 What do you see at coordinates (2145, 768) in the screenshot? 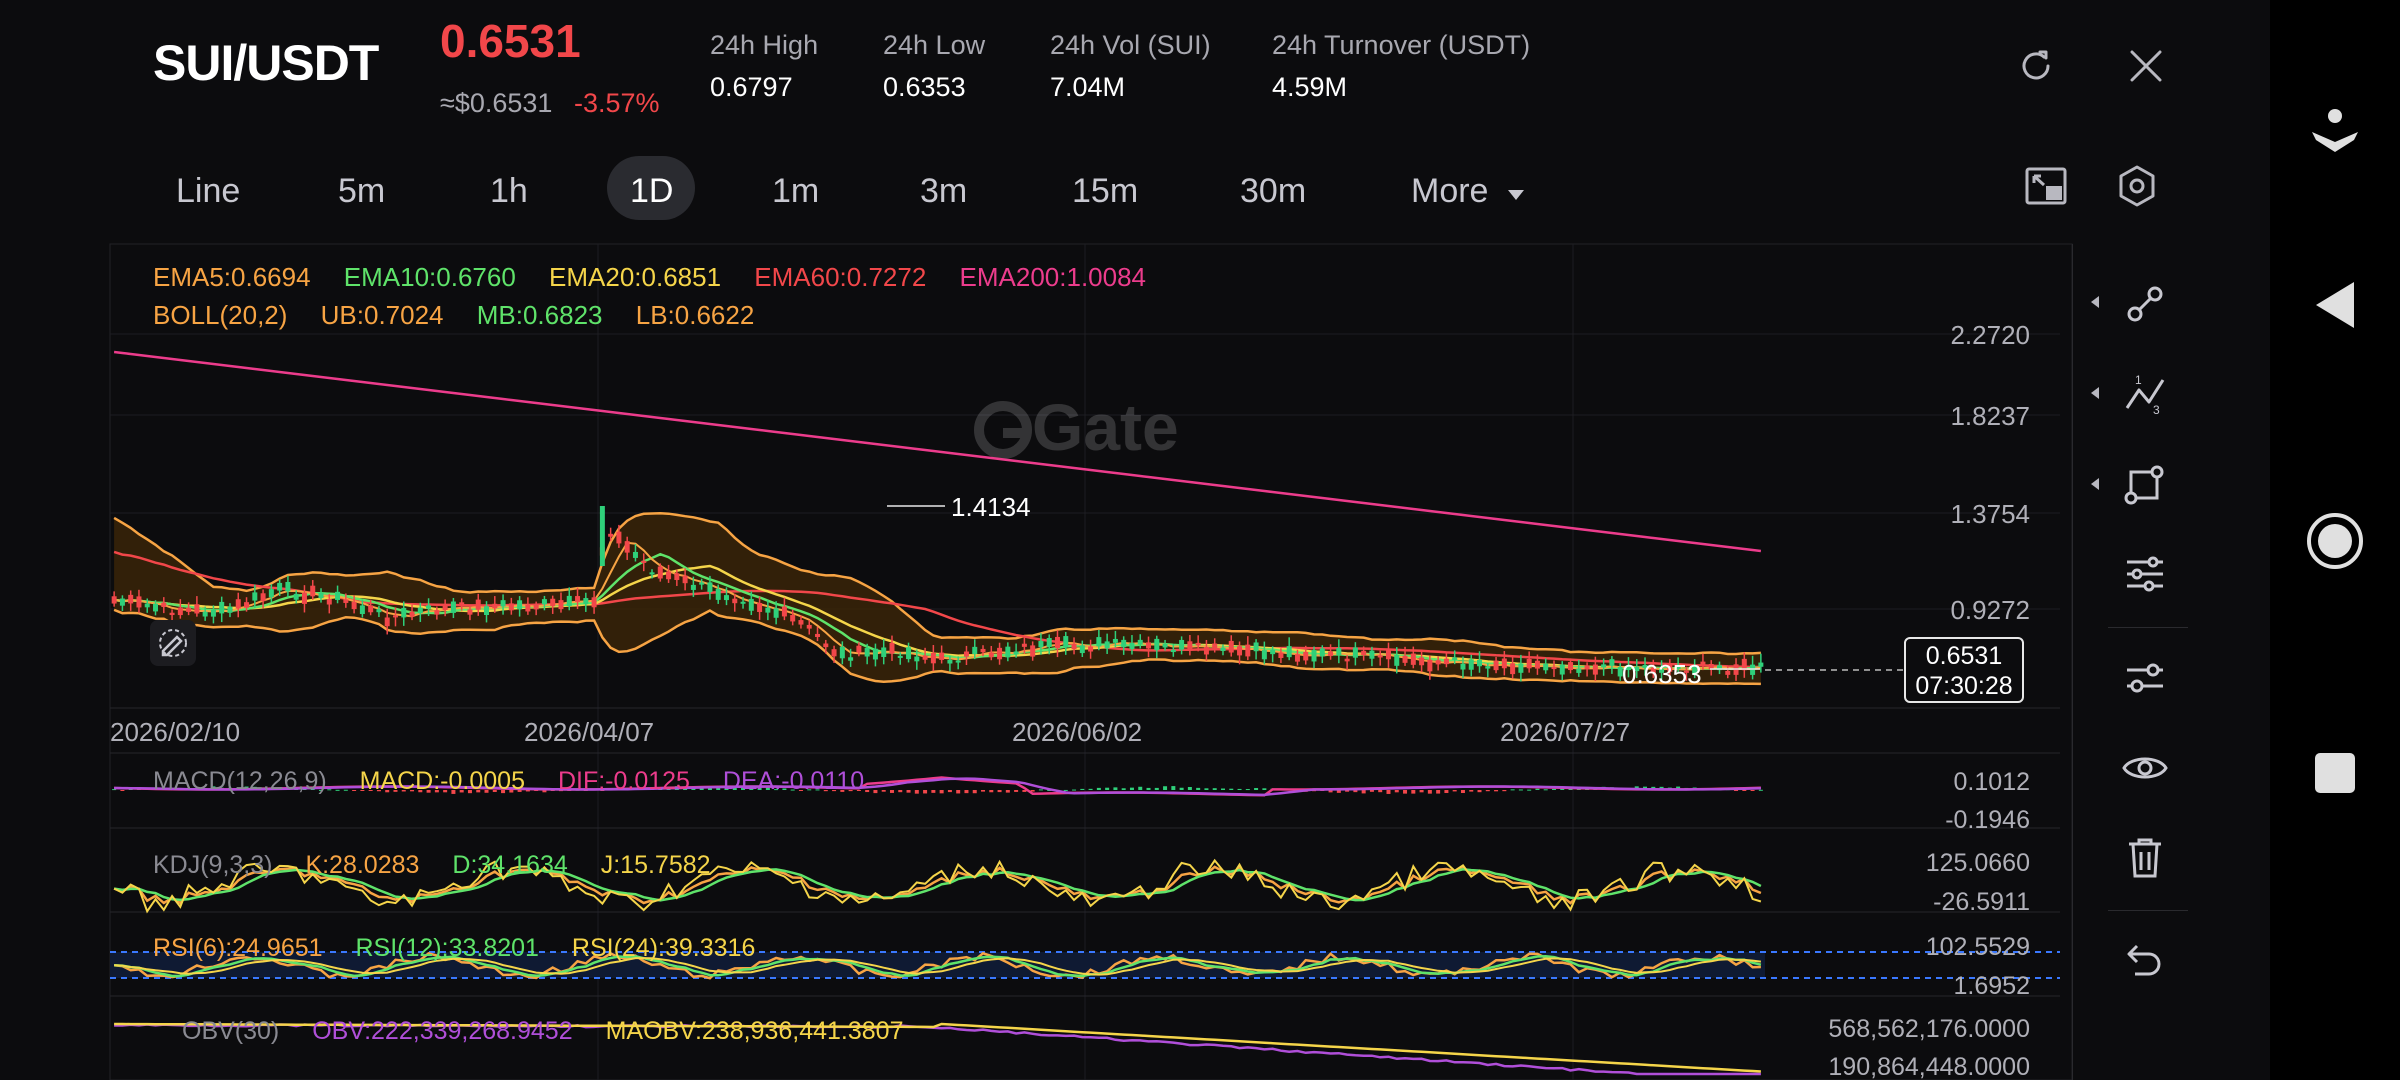
I see `eye-icon` at bounding box center [2145, 768].